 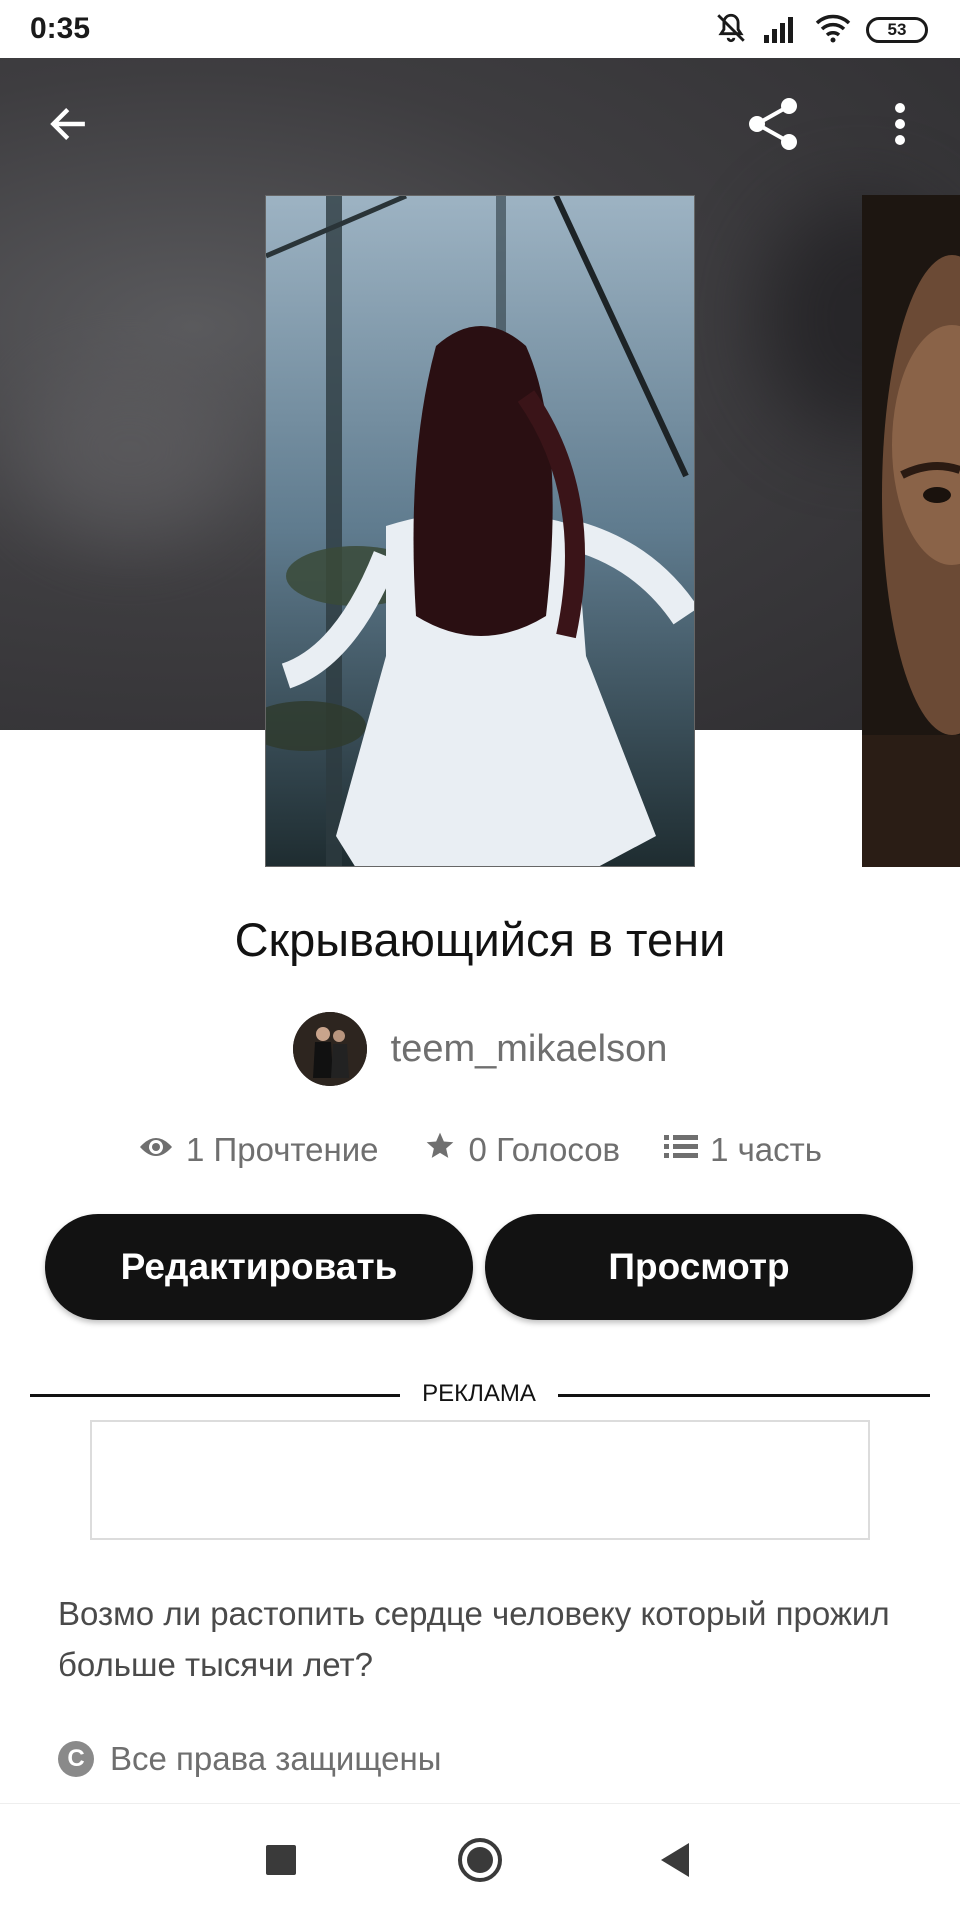 I want to click on battery-indicator: 53, so click(x=897, y=30).